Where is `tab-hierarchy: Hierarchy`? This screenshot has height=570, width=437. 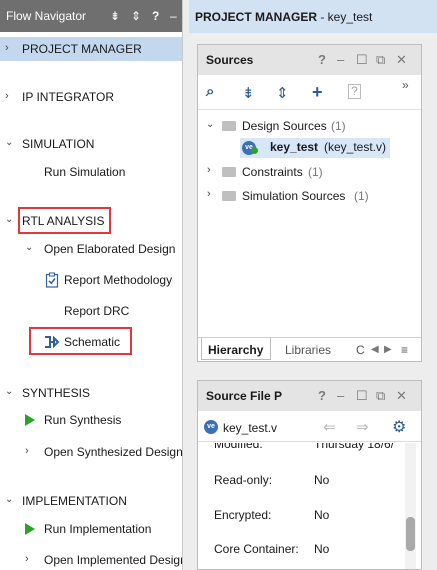
tab-hierarchy: Hierarchy is located at coordinates (236, 349).